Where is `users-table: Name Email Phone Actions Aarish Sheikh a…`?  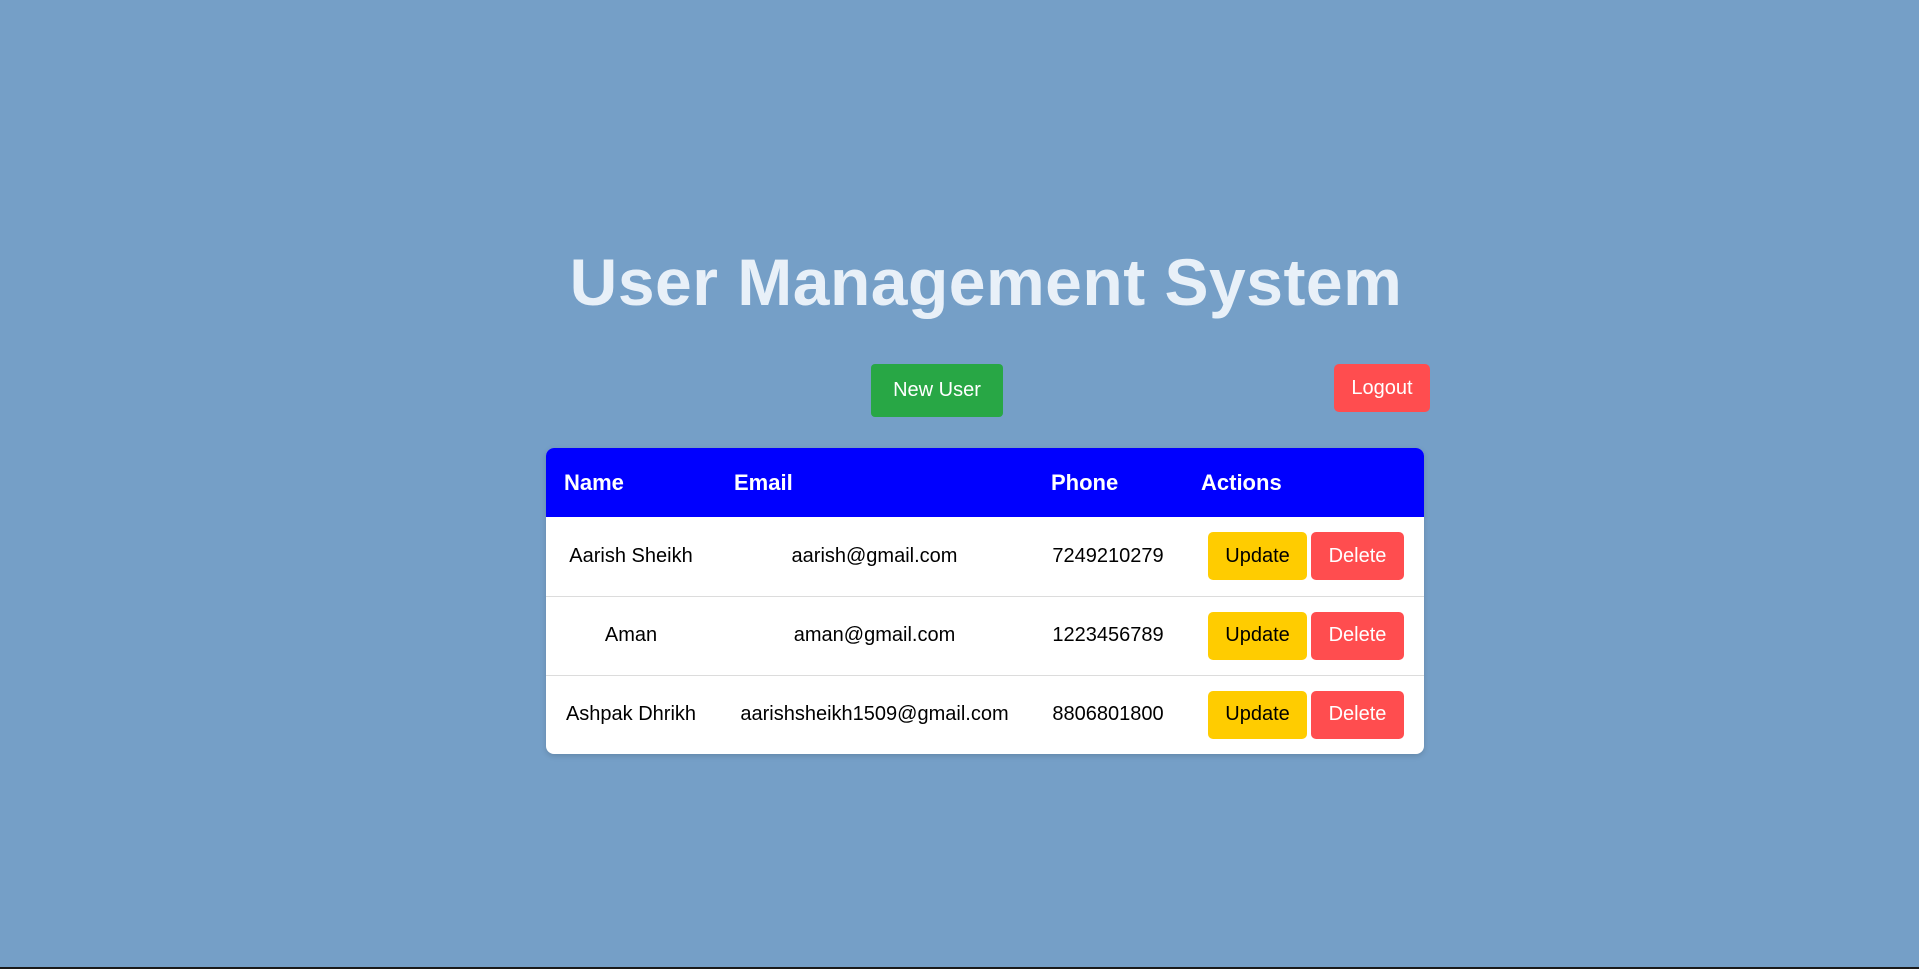
users-table: Name Email Phone Actions Aarish Sheikh a… is located at coordinates (985, 601).